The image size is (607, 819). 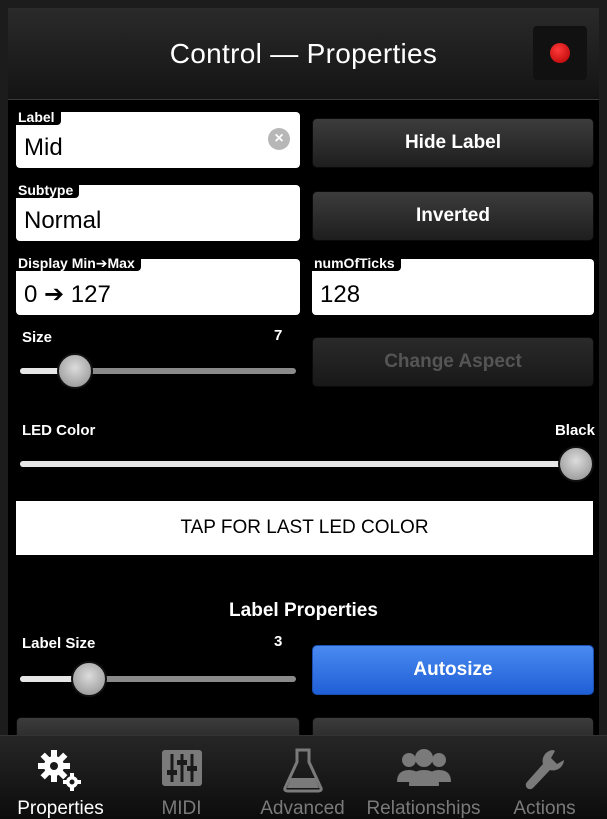 I want to click on autosize-button: Autosize, so click(x=453, y=670).